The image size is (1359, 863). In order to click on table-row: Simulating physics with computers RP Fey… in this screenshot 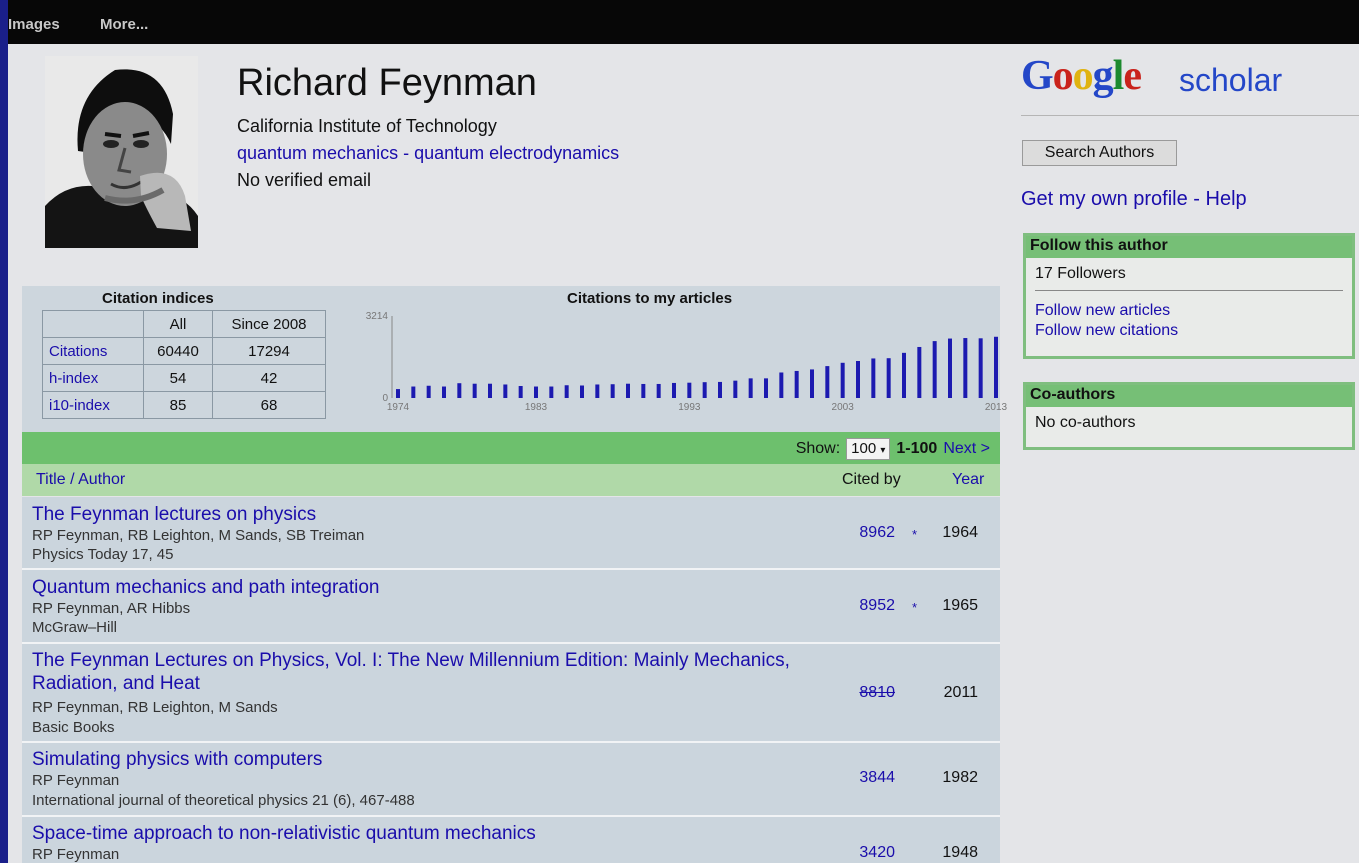, I will do `click(511, 780)`.